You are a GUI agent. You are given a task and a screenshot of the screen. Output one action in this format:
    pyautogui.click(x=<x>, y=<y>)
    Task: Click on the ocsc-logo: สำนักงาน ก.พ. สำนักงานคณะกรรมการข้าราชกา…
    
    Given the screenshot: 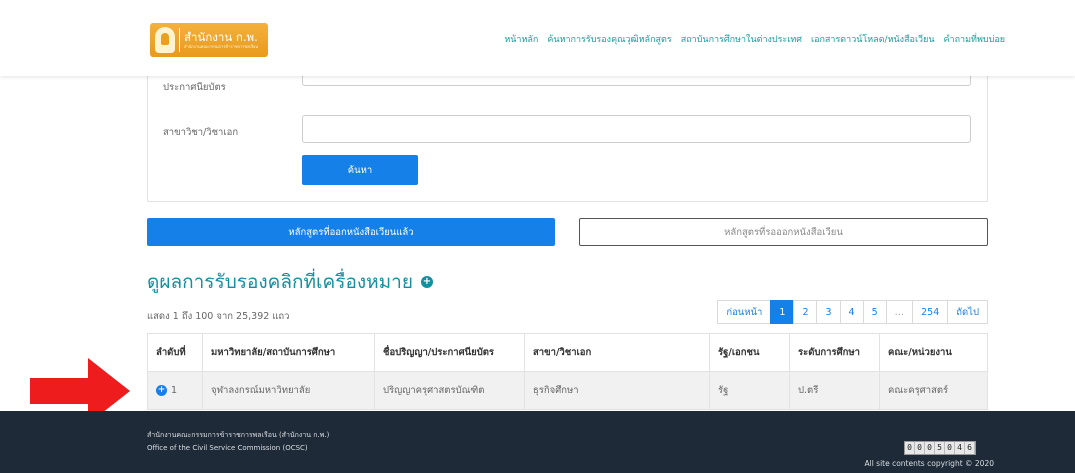 What is the action you would take?
    pyautogui.click(x=209, y=40)
    